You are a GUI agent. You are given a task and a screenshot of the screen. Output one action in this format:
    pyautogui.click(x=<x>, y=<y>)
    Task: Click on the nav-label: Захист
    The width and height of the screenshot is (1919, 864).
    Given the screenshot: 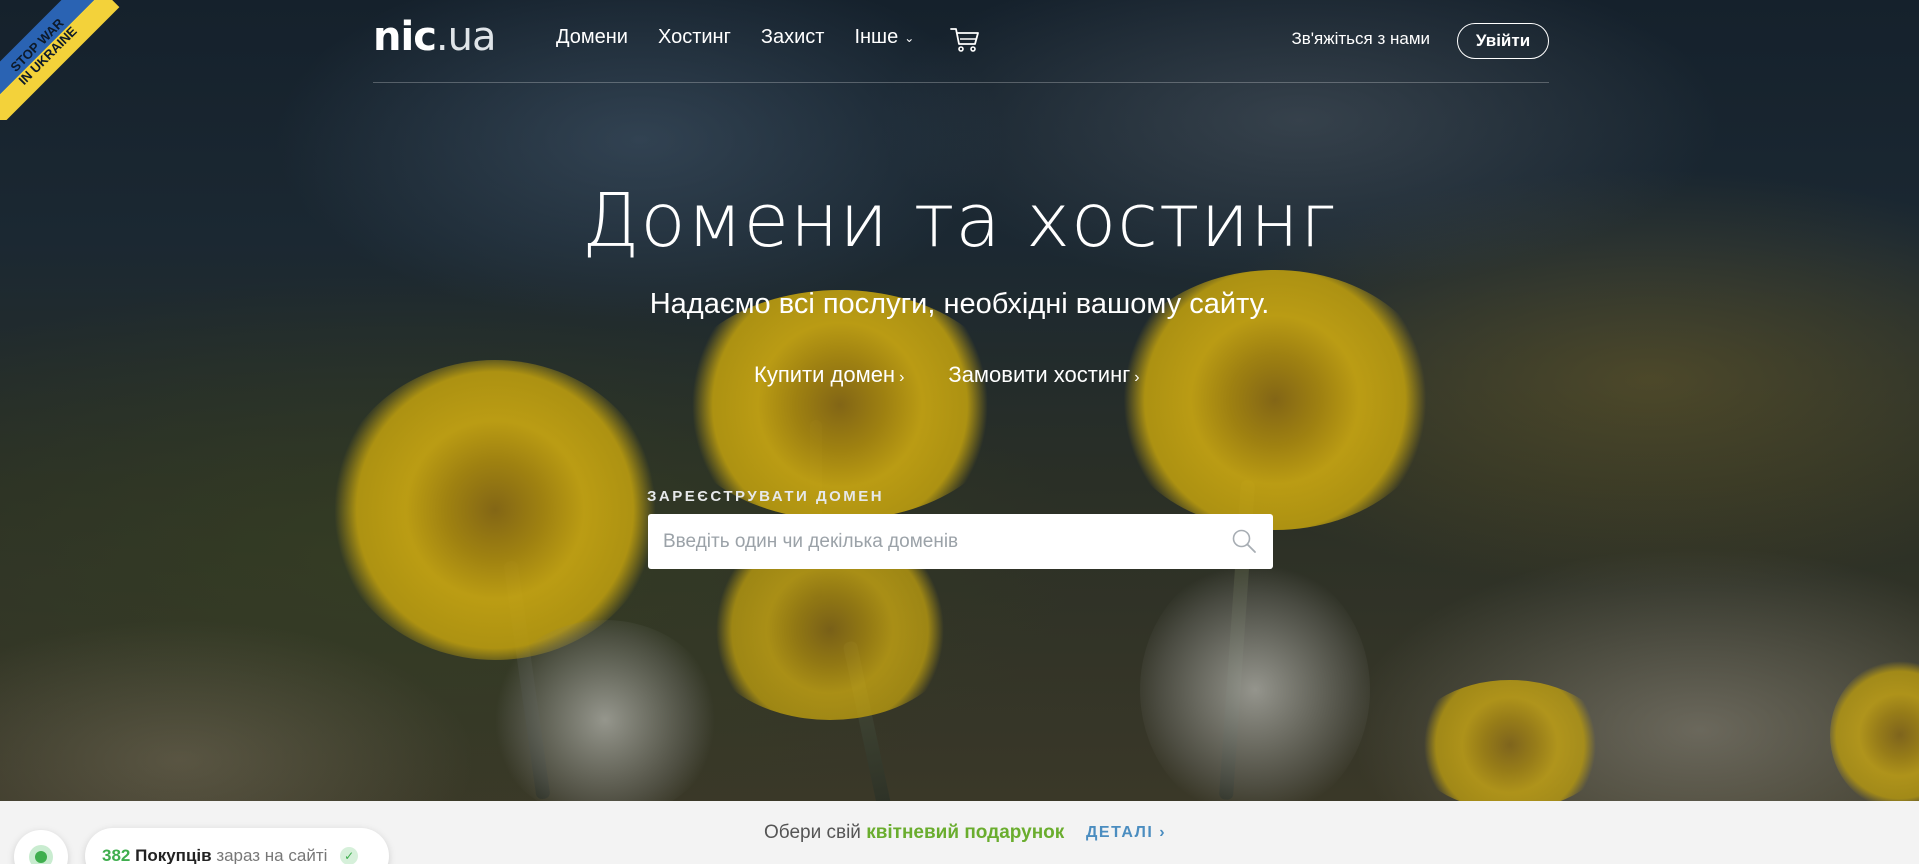 What is the action you would take?
    pyautogui.click(x=792, y=37)
    